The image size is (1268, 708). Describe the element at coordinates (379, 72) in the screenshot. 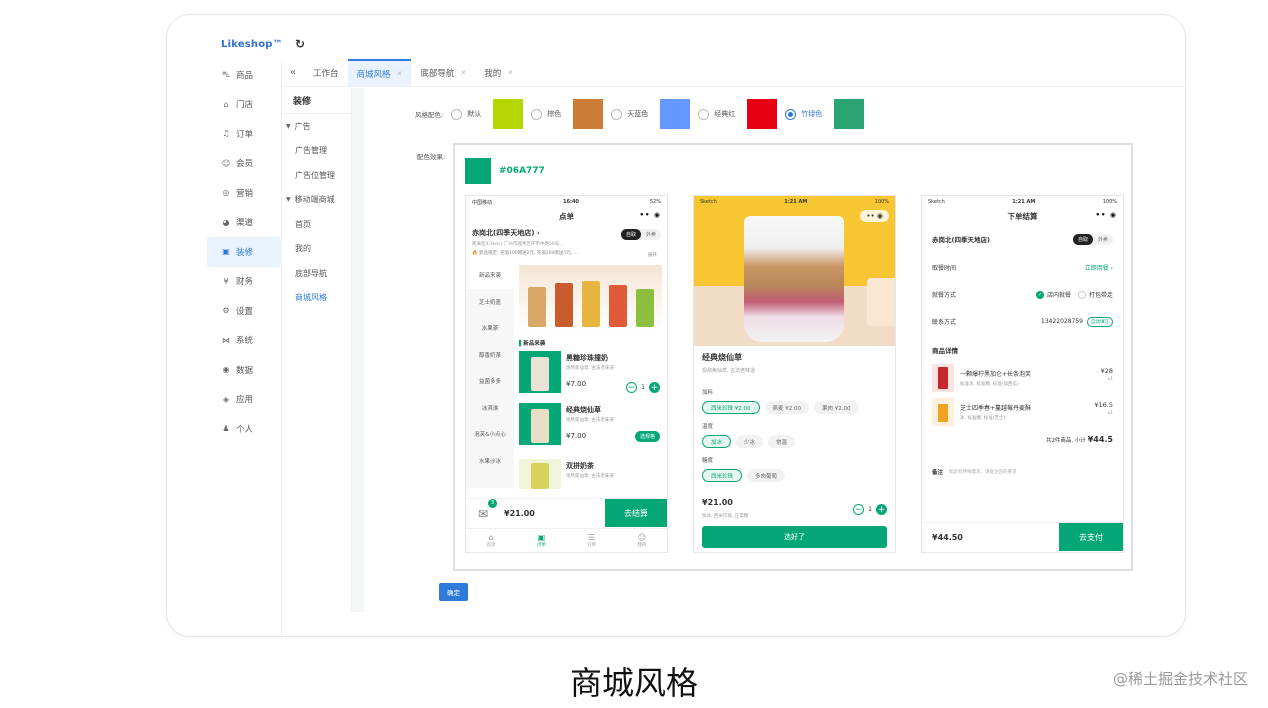

I see `tab: 商城风格 ✕` at that location.